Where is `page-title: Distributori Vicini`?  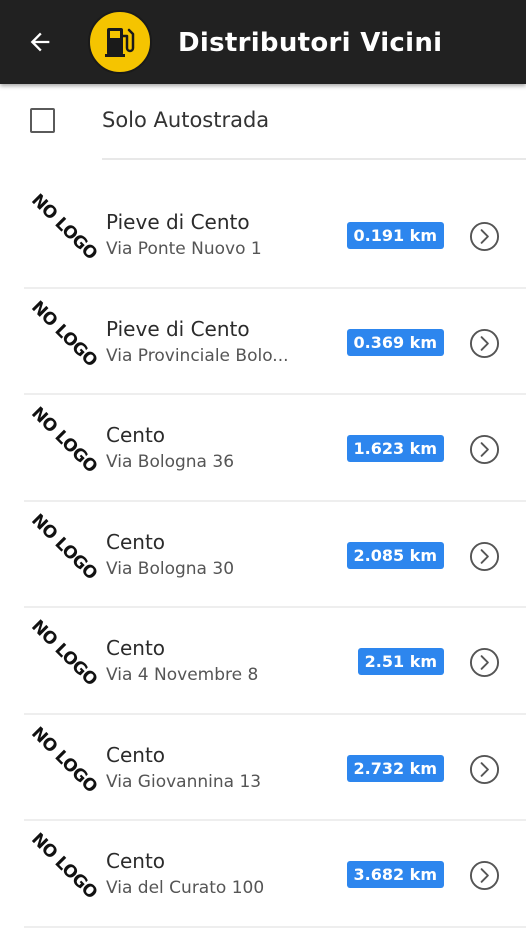
page-title: Distributori Vicini is located at coordinates (310, 43).